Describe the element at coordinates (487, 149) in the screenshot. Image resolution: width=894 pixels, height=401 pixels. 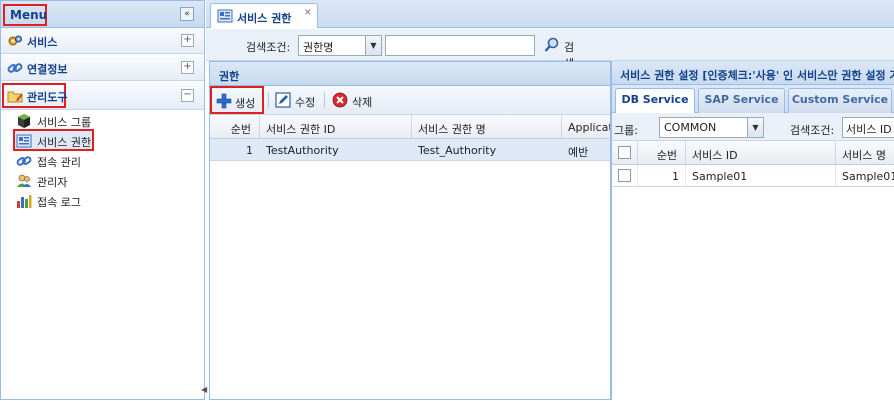
I see `authority-name-cell: Test_Authority` at that location.